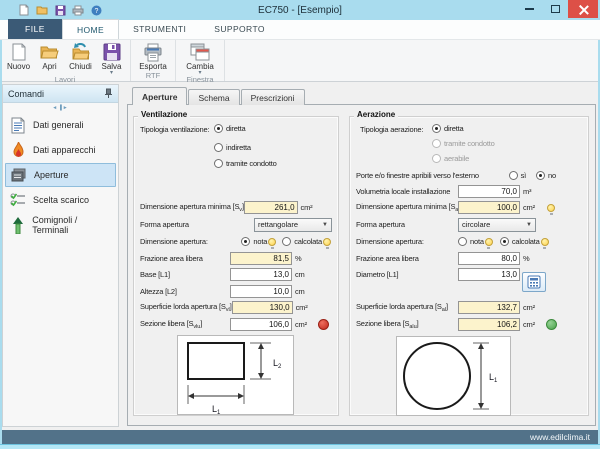  I want to click on tipologia-ventilazione-label: Tipologia ventilazione:, so click(175, 129).